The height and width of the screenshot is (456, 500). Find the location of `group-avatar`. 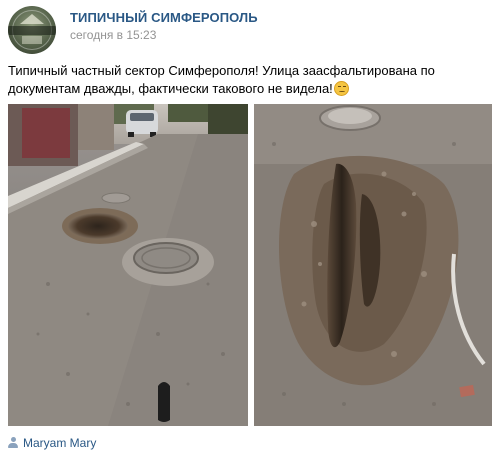

group-avatar is located at coordinates (32, 30).